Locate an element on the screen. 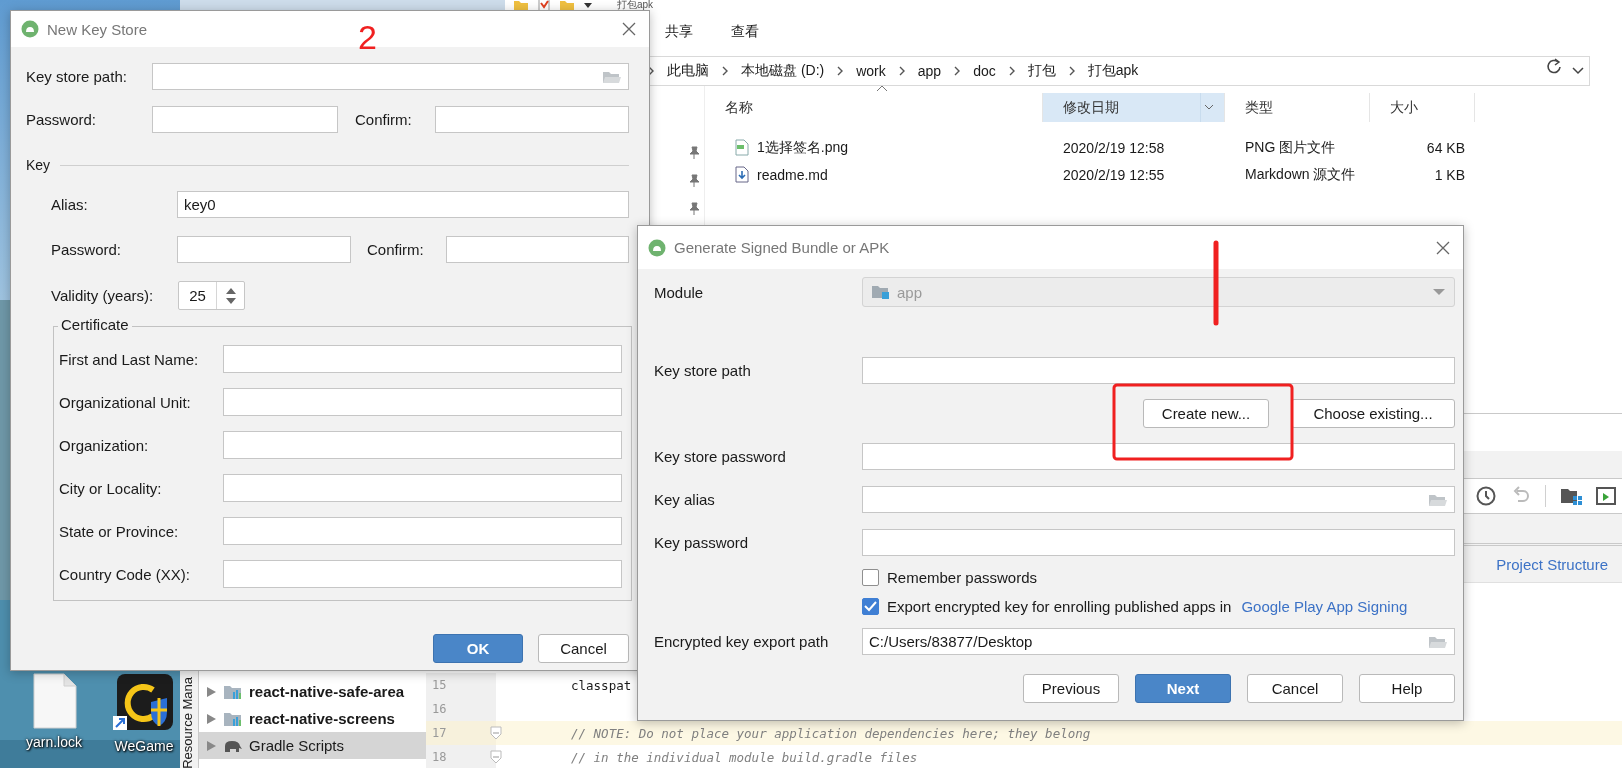 The height and width of the screenshot is (768, 1622). breadcrumb-item: 此电脑 is located at coordinates (688, 71).